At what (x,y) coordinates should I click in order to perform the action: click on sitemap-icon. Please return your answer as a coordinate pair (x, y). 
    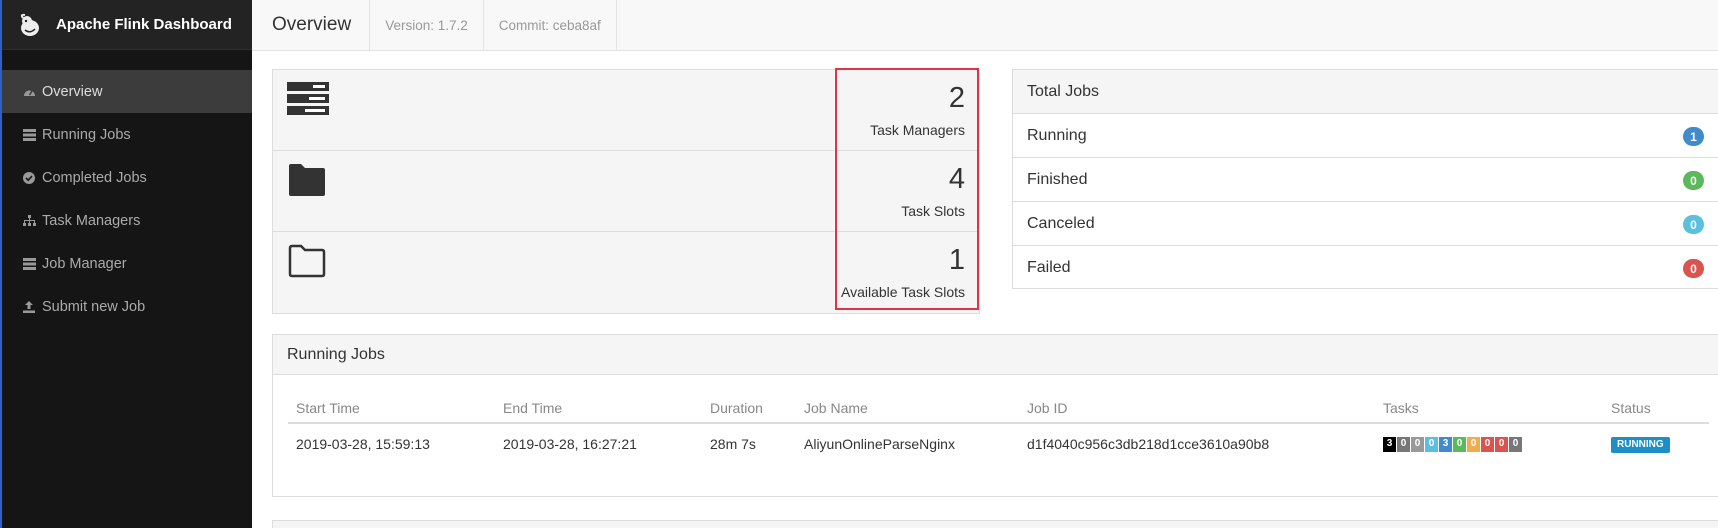
    Looking at the image, I should click on (29, 221).